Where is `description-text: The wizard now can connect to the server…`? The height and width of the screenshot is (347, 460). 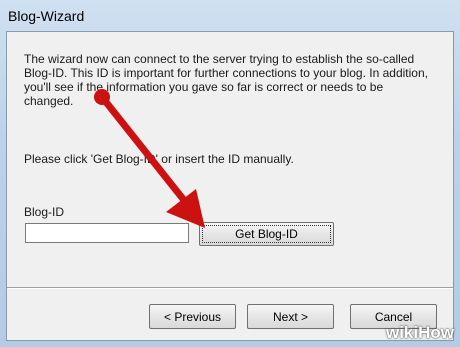 description-text: The wizard now can connect to the server… is located at coordinates (226, 80).